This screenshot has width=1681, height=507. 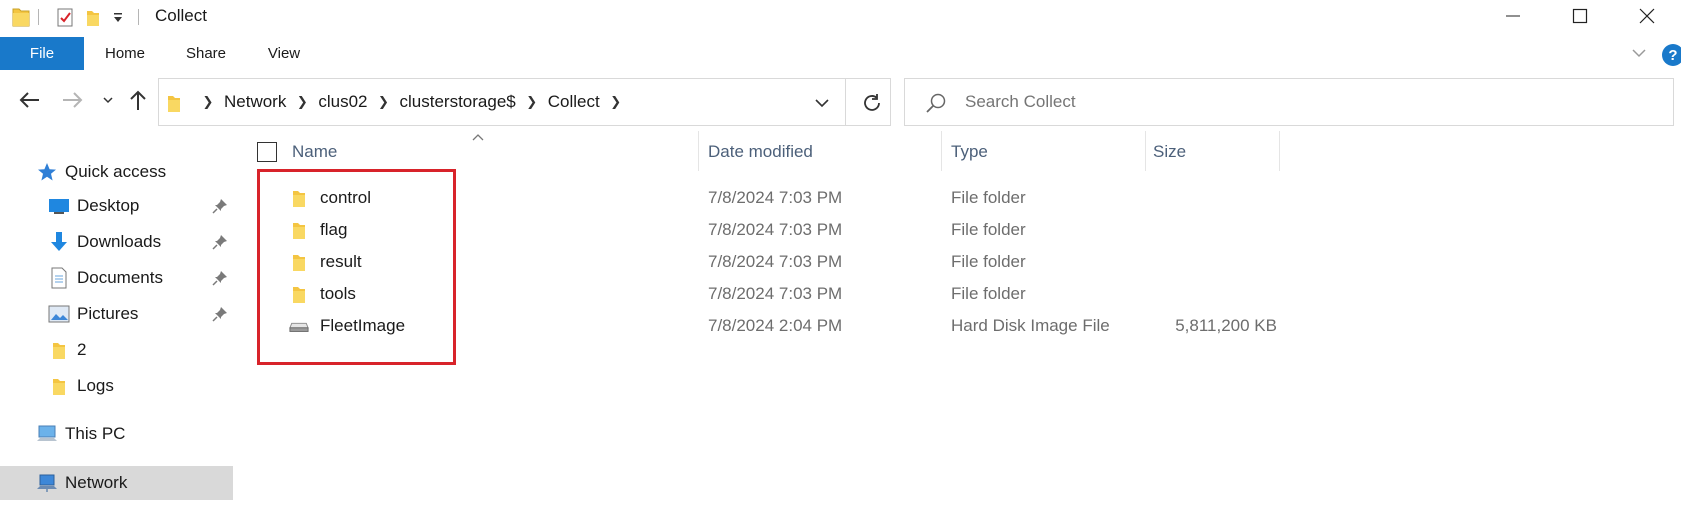 What do you see at coordinates (59, 278) in the screenshot?
I see `documents-icon` at bounding box center [59, 278].